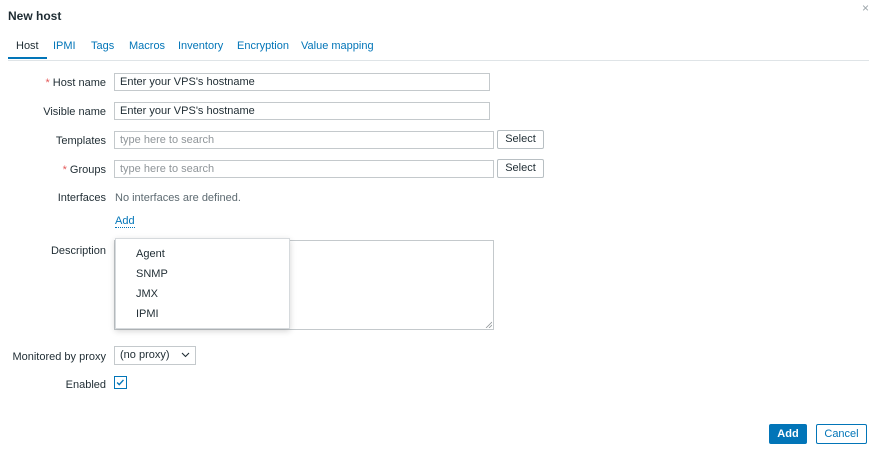  What do you see at coordinates (520, 168) in the screenshot?
I see `groups-select-button: Select` at bounding box center [520, 168].